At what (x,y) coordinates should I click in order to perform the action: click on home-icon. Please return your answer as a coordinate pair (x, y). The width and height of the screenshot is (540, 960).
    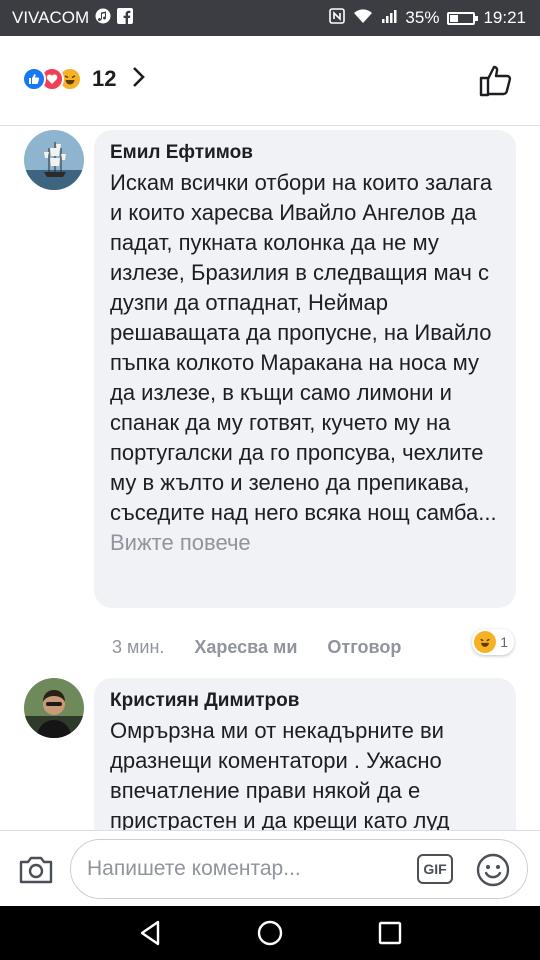
    Looking at the image, I should click on (270, 933).